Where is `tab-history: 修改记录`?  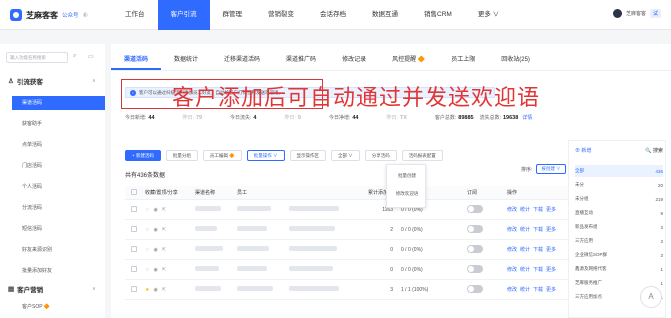 tab-history: 修改记录 is located at coordinates (354, 60).